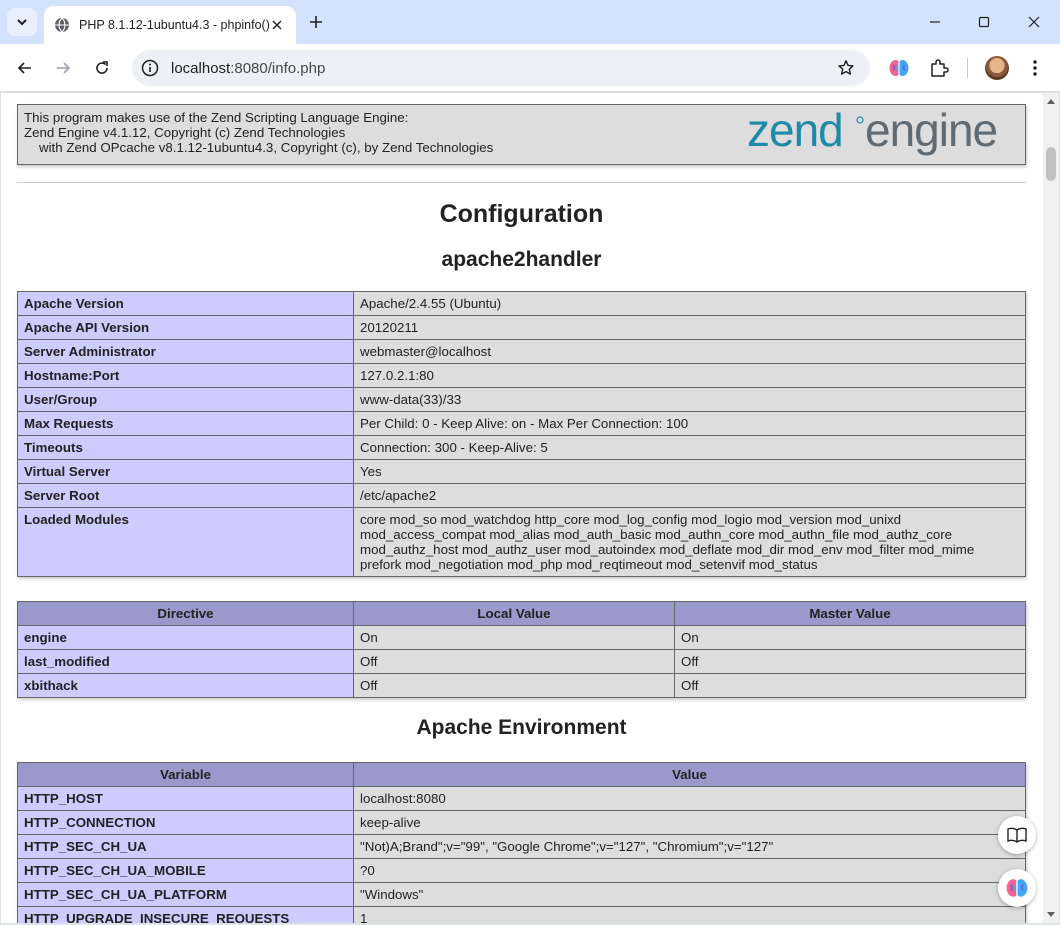 The width and height of the screenshot is (1060, 925). What do you see at coordinates (278, 68) in the screenshot?
I see `url-path: :8080/info.php` at bounding box center [278, 68].